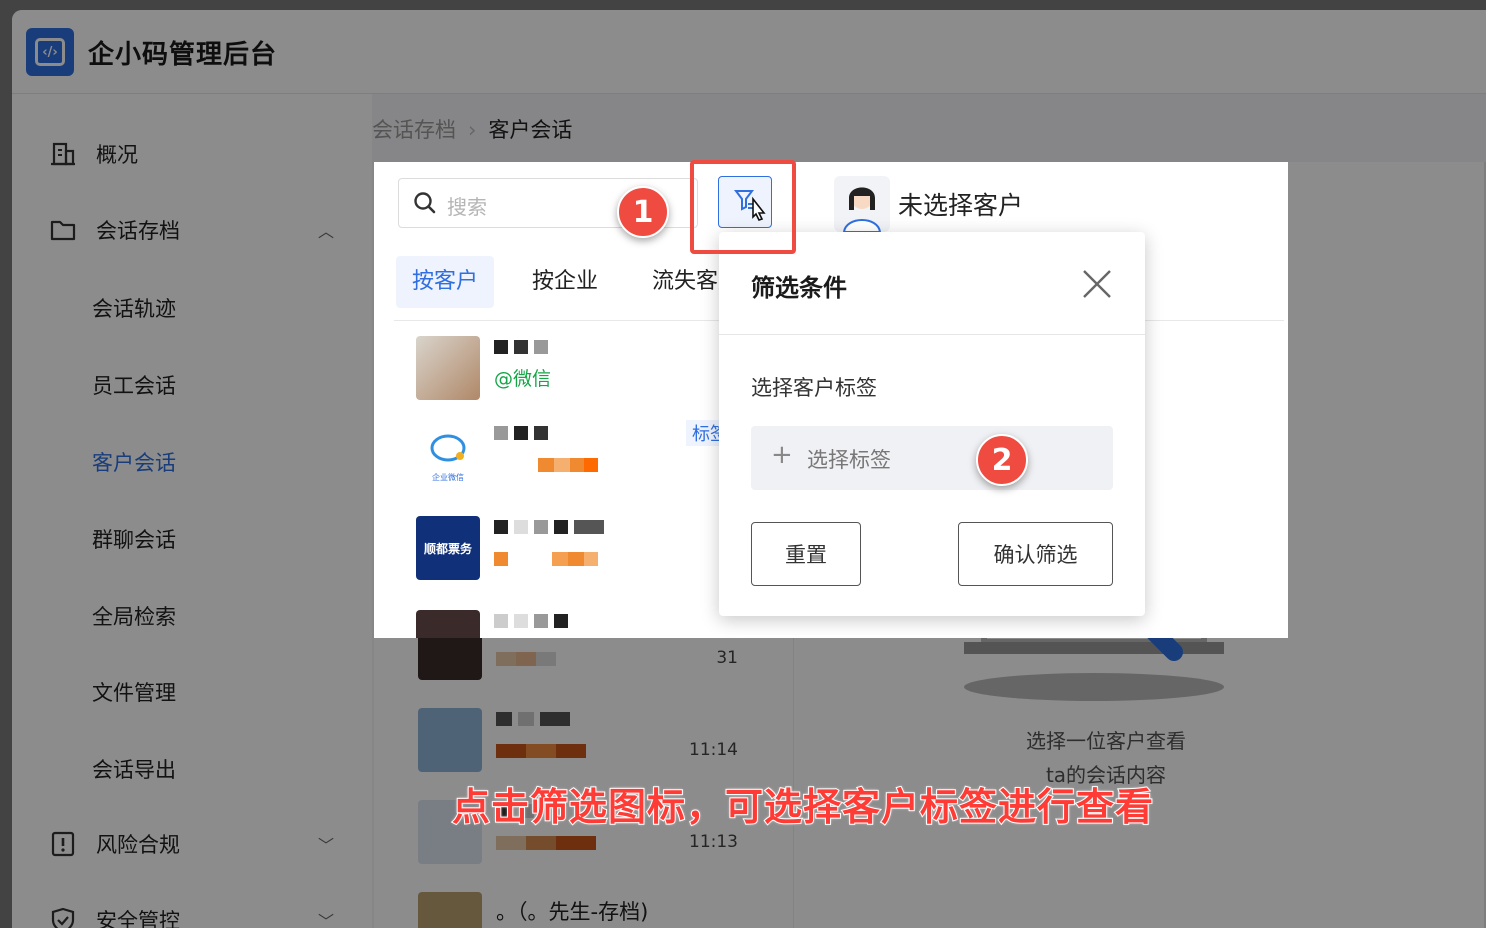 The image size is (1486, 928). What do you see at coordinates (1097, 284) in the screenshot?
I see `close-icon` at bounding box center [1097, 284].